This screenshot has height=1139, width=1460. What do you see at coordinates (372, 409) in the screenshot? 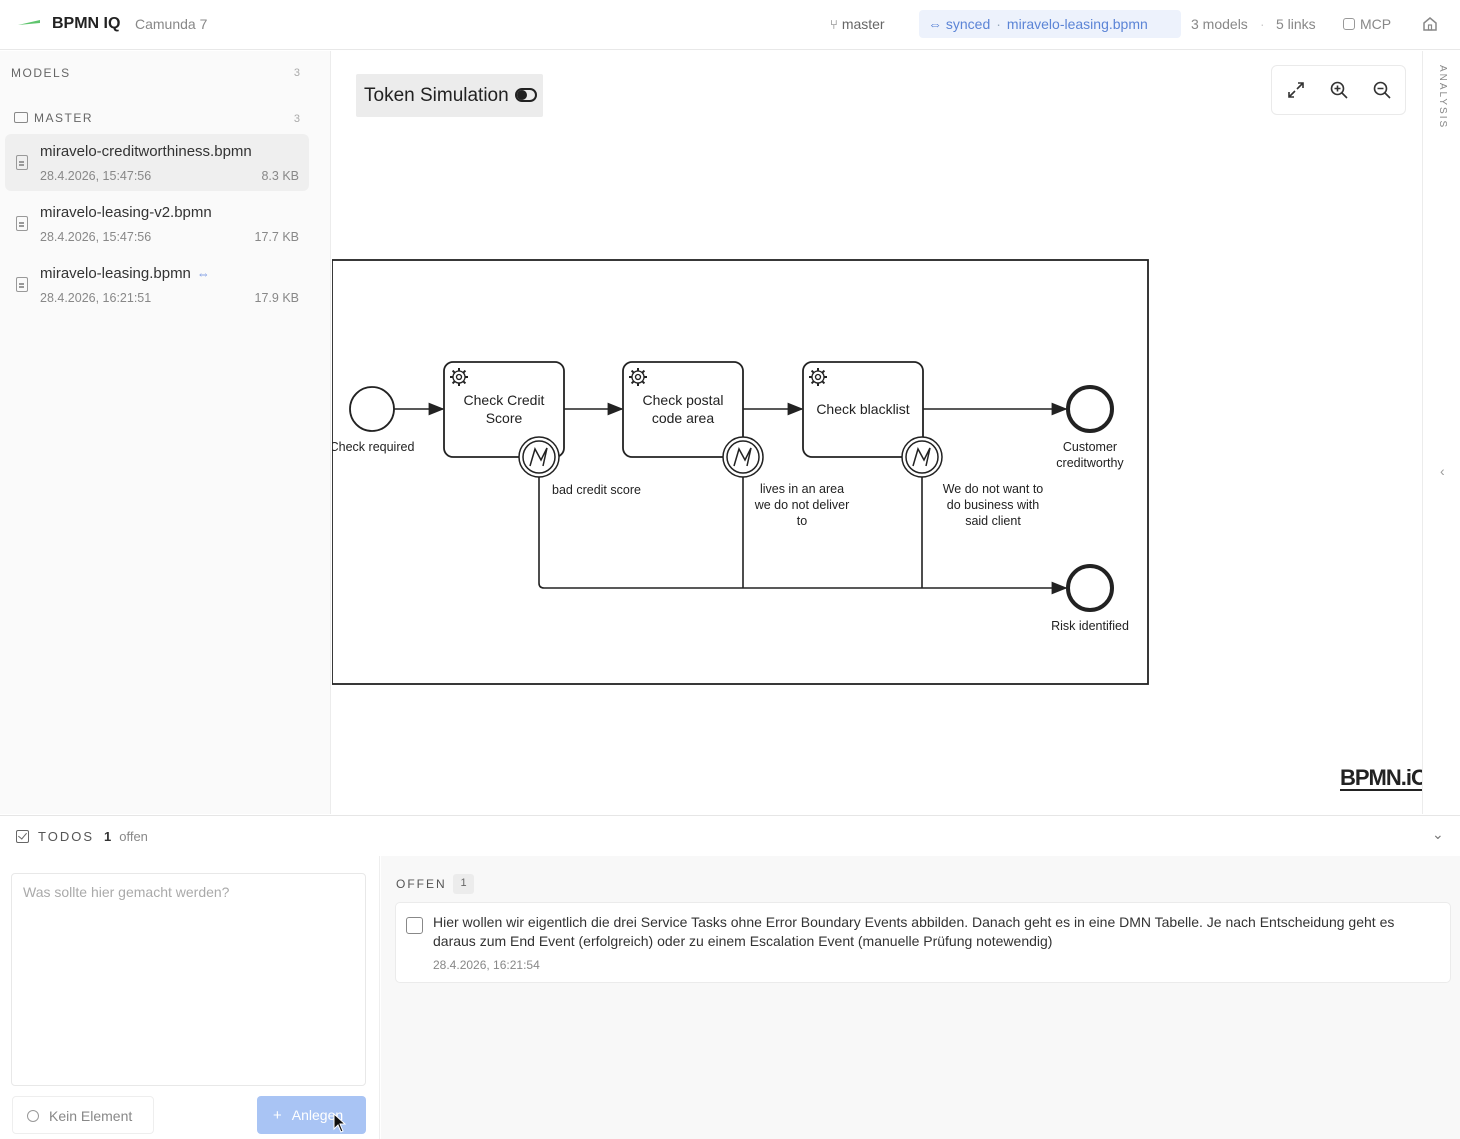
I see `start-event` at bounding box center [372, 409].